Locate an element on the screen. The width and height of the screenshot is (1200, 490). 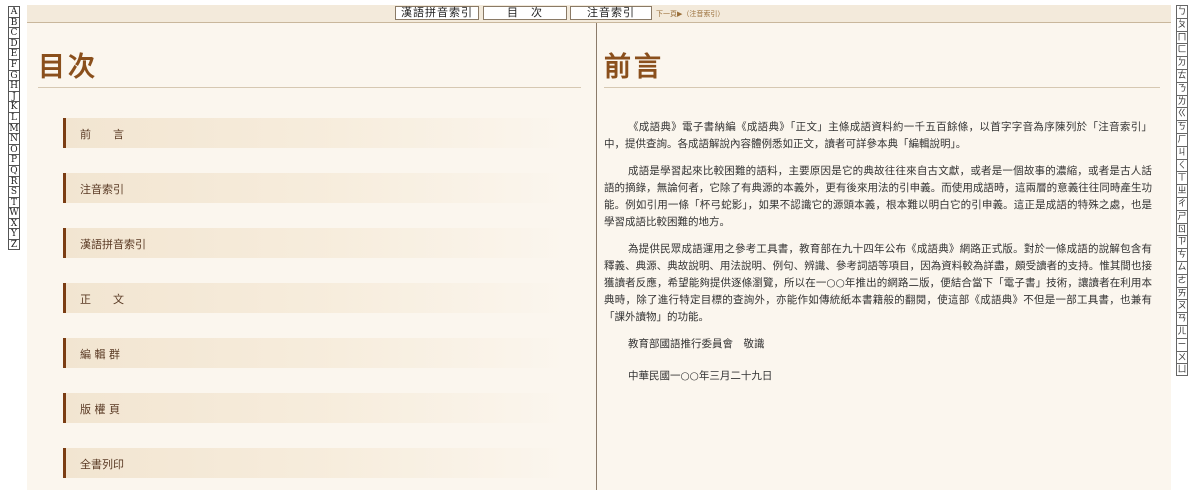
alpha-key-r: R is located at coordinates (14, 180).